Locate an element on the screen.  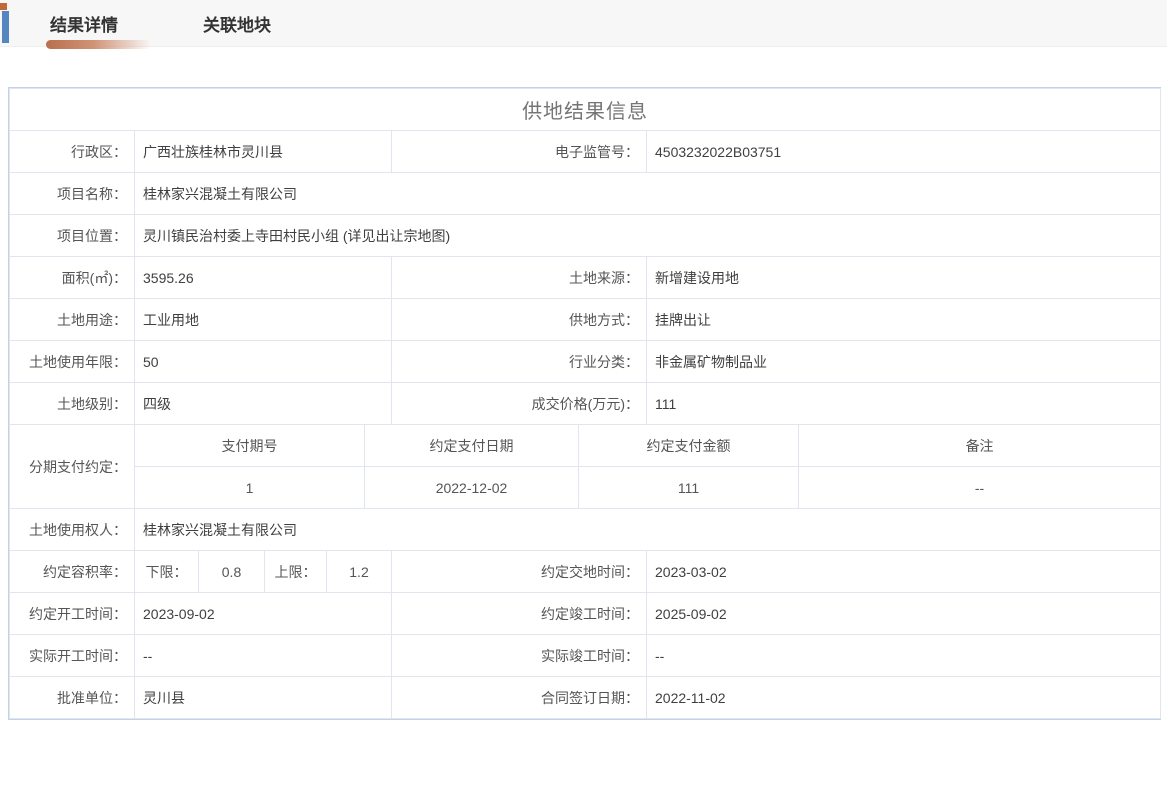
plot-ratio-label: 约定容积率： is located at coordinates (72, 571).